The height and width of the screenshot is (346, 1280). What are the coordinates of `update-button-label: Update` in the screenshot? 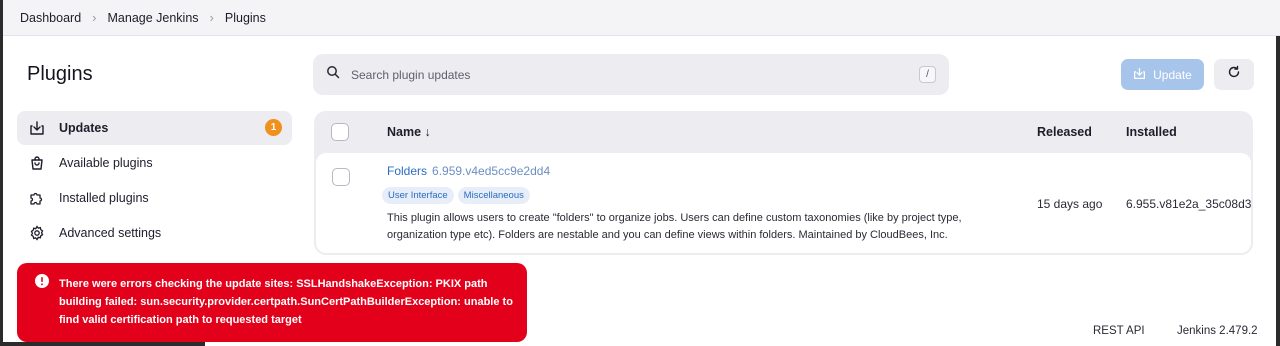 It's located at (1172, 74).